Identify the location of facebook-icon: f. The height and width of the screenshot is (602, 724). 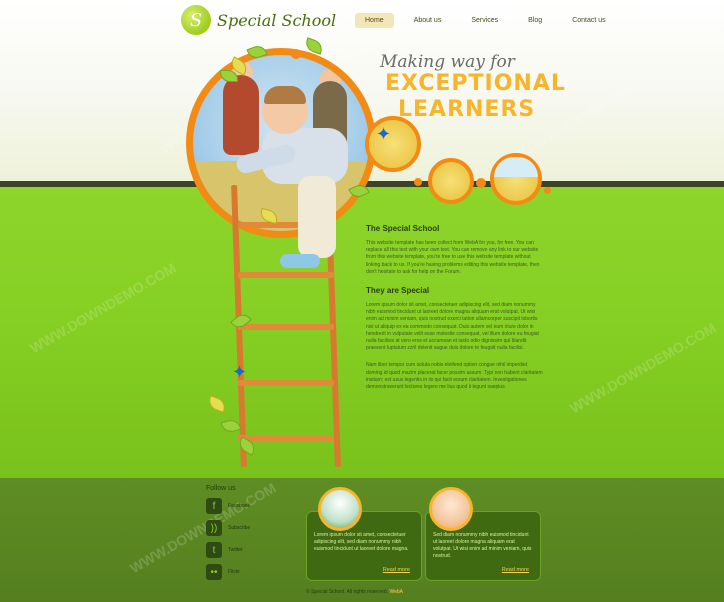
(214, 506).